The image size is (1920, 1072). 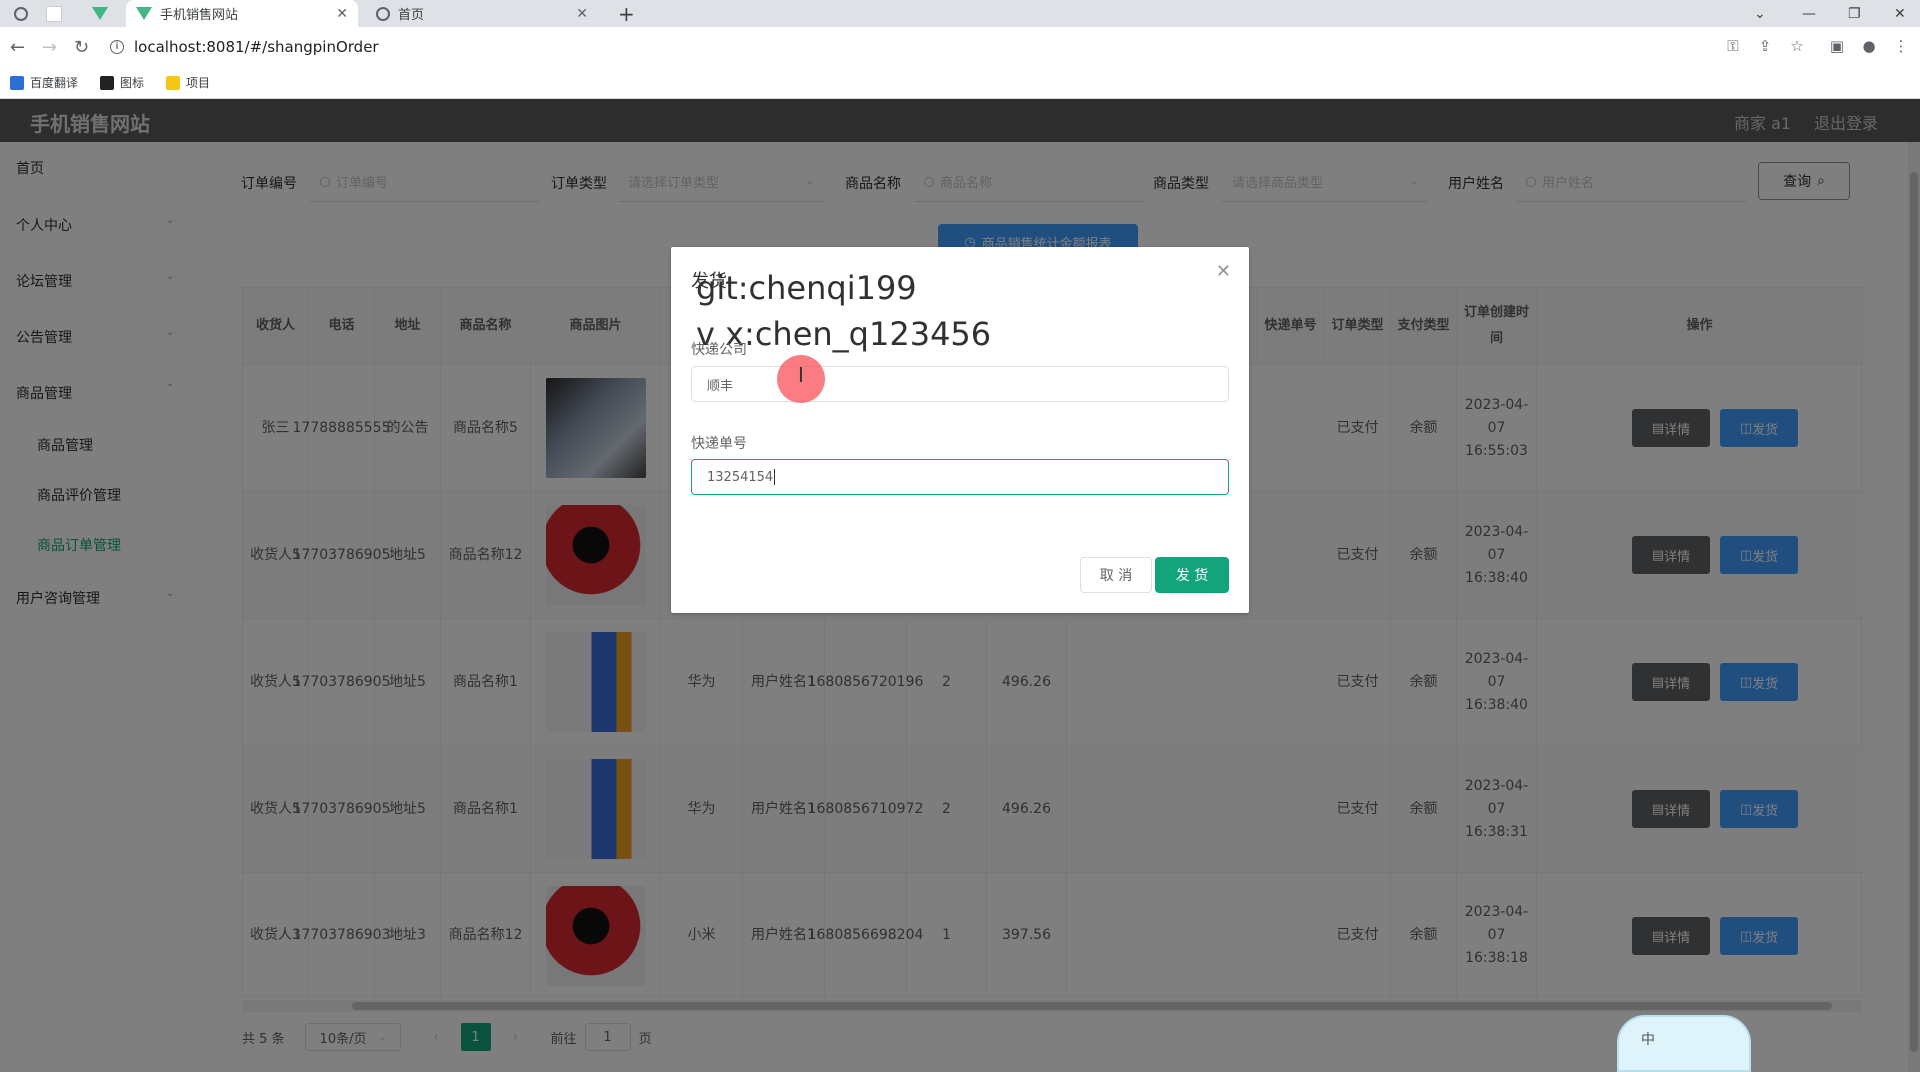 I want to click on image-icon, so click(x=107, y=82).